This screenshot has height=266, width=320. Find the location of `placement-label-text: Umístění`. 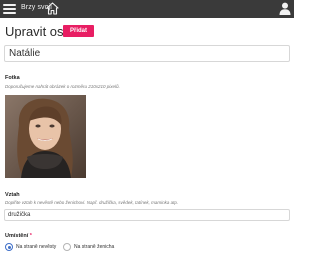

placement-label-text: Umístění is located at coordinates (17, 236).